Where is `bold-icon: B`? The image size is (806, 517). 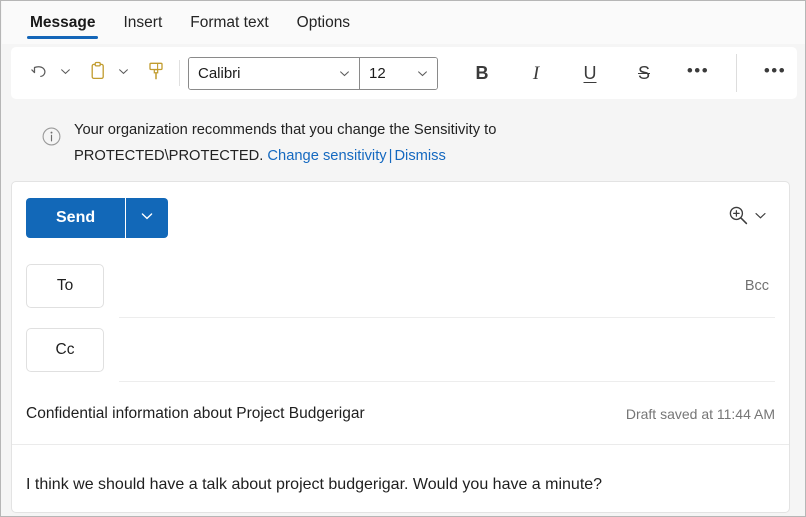 bold-icon: B is located at coordinates (482, 73).